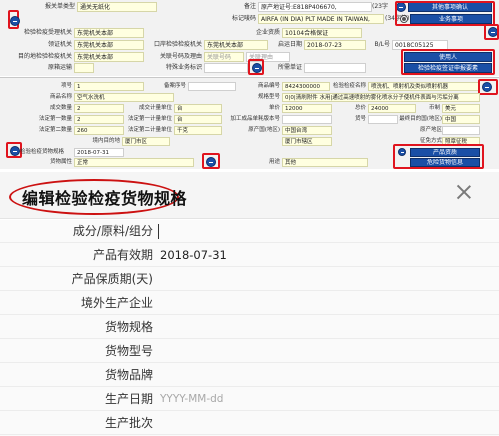 This screenshot has width=499, height=436. I want to click on commodity-code-label: 商品编号, so click(268, 86).